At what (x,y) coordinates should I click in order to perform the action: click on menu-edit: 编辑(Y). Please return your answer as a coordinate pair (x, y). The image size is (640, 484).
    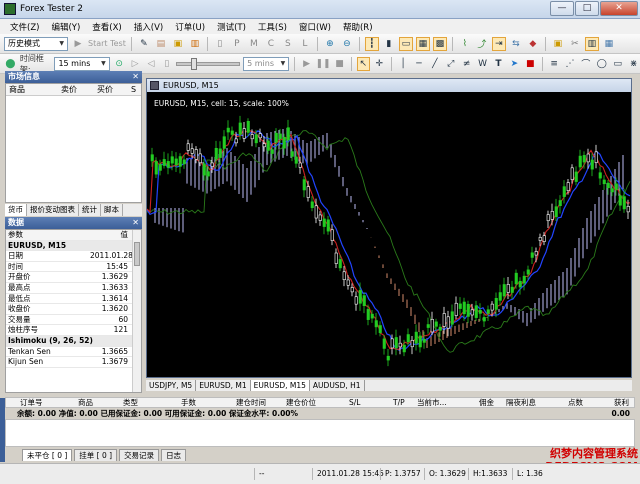
    Looking at the image, I should click on (65, 27).